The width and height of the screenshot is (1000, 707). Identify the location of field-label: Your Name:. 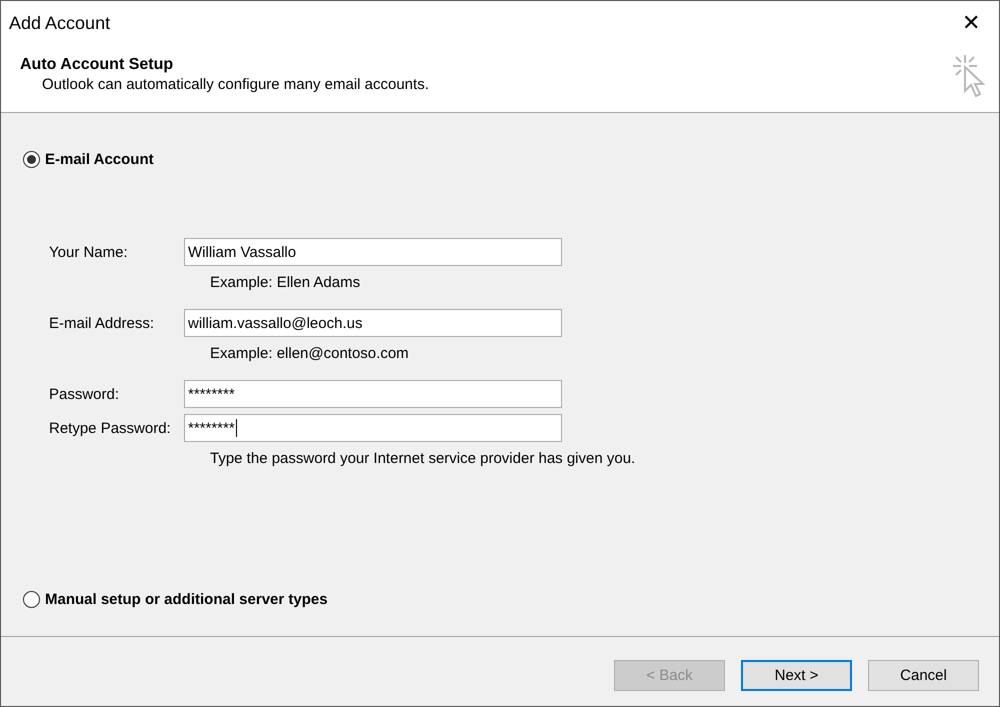
(89, 252).